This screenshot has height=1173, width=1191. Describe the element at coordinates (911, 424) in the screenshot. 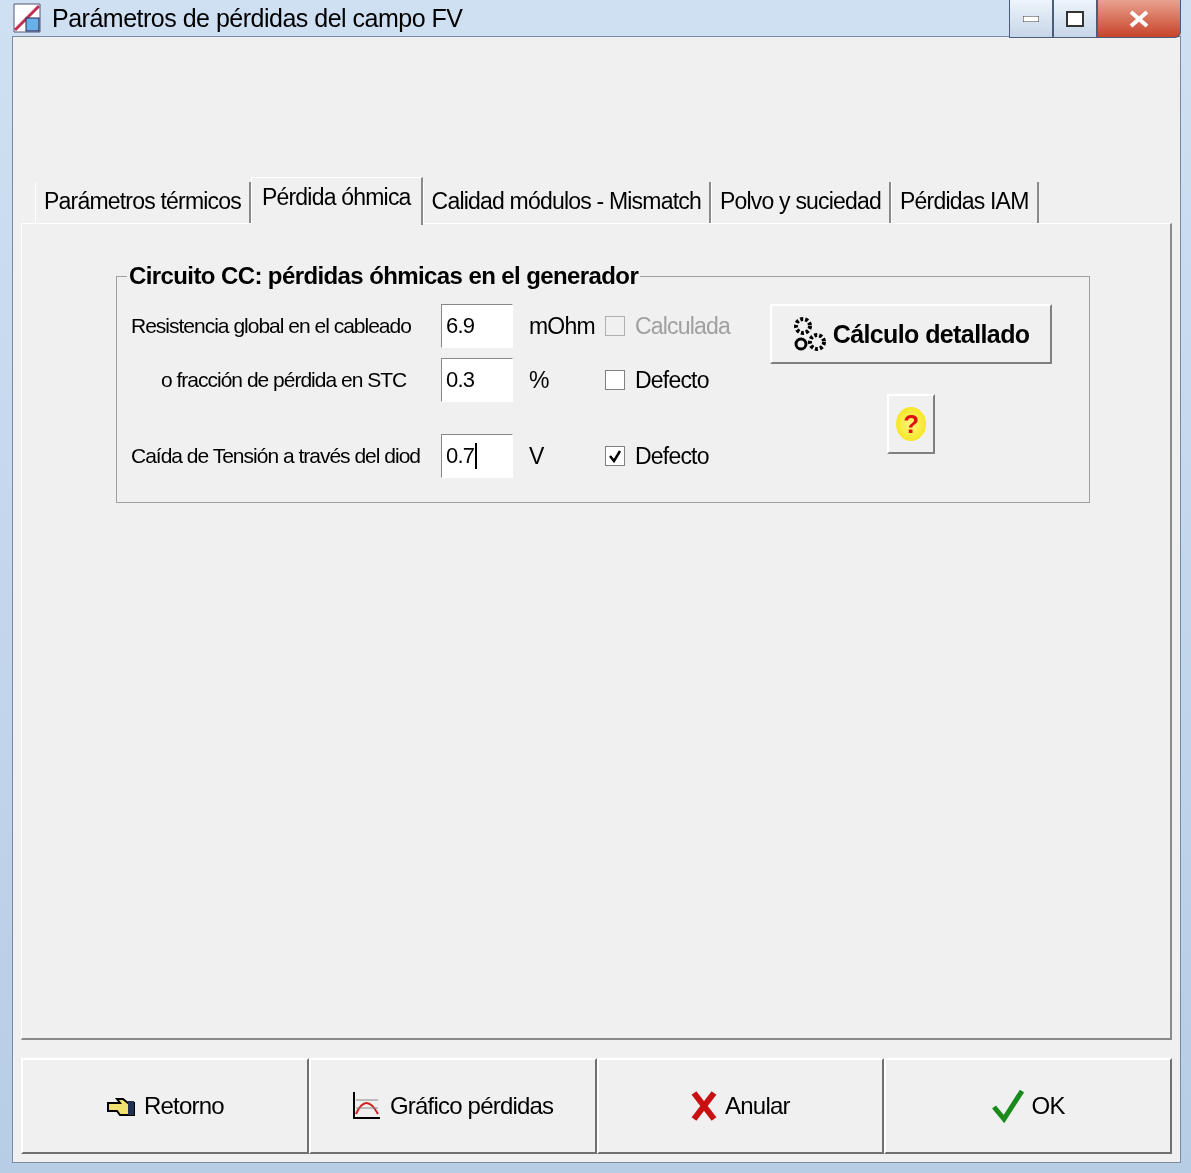

I see `help-button: ?` at that location.